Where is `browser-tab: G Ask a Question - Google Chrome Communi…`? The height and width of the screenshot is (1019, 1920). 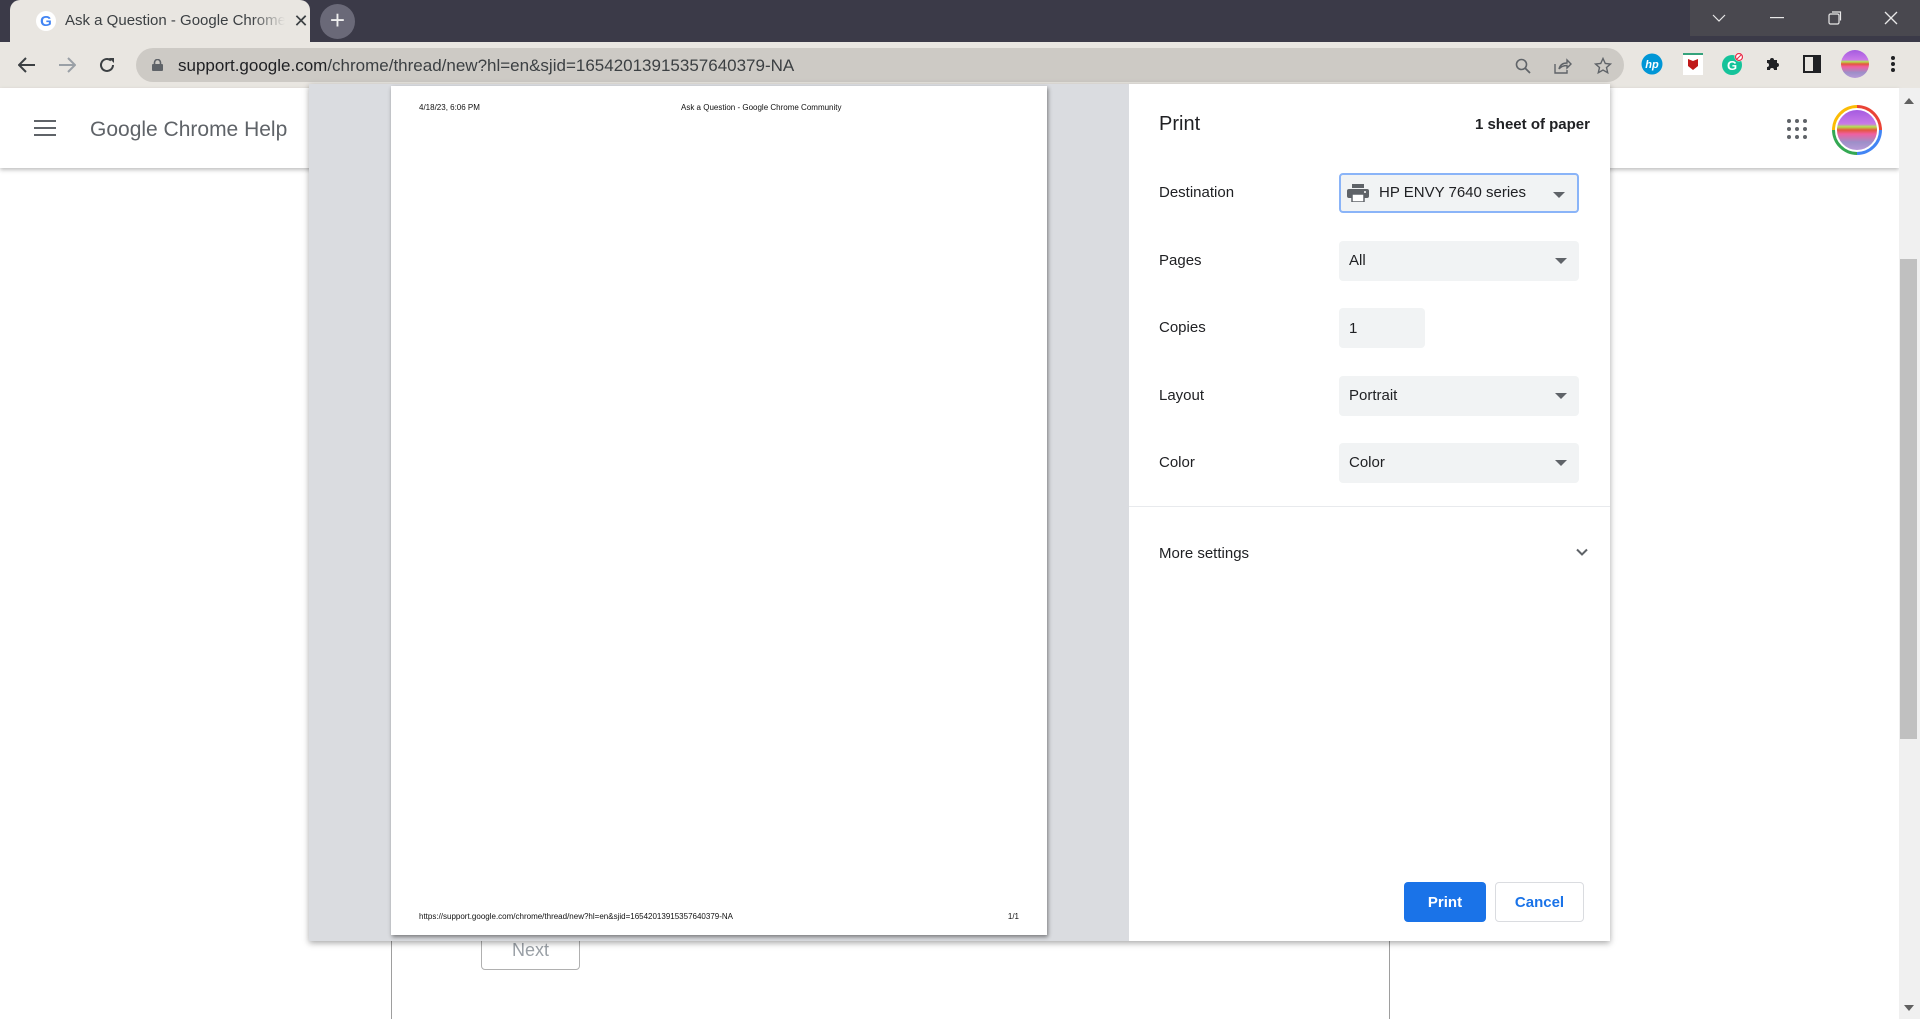
browser-tab: G Ask a Question - Google Chrome Communi… is located at coordinates (160, 21).